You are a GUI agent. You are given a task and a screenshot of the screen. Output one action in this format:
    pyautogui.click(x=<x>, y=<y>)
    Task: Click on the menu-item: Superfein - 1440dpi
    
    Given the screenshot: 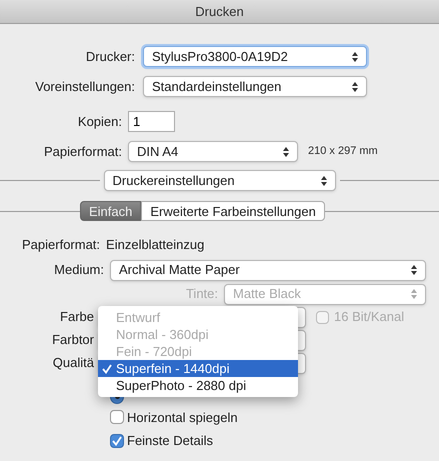 What is the action you would take?
    pyautogui.click(x=198, y=368)
    